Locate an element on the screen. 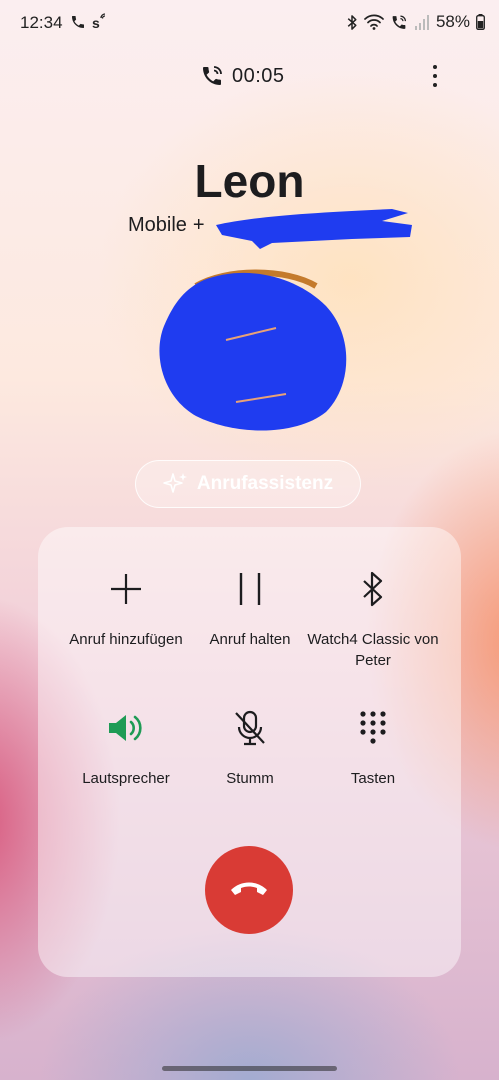 This screenshot has width=499, height=1080. mute-label: Stumm is located at coordinates (250, 778).